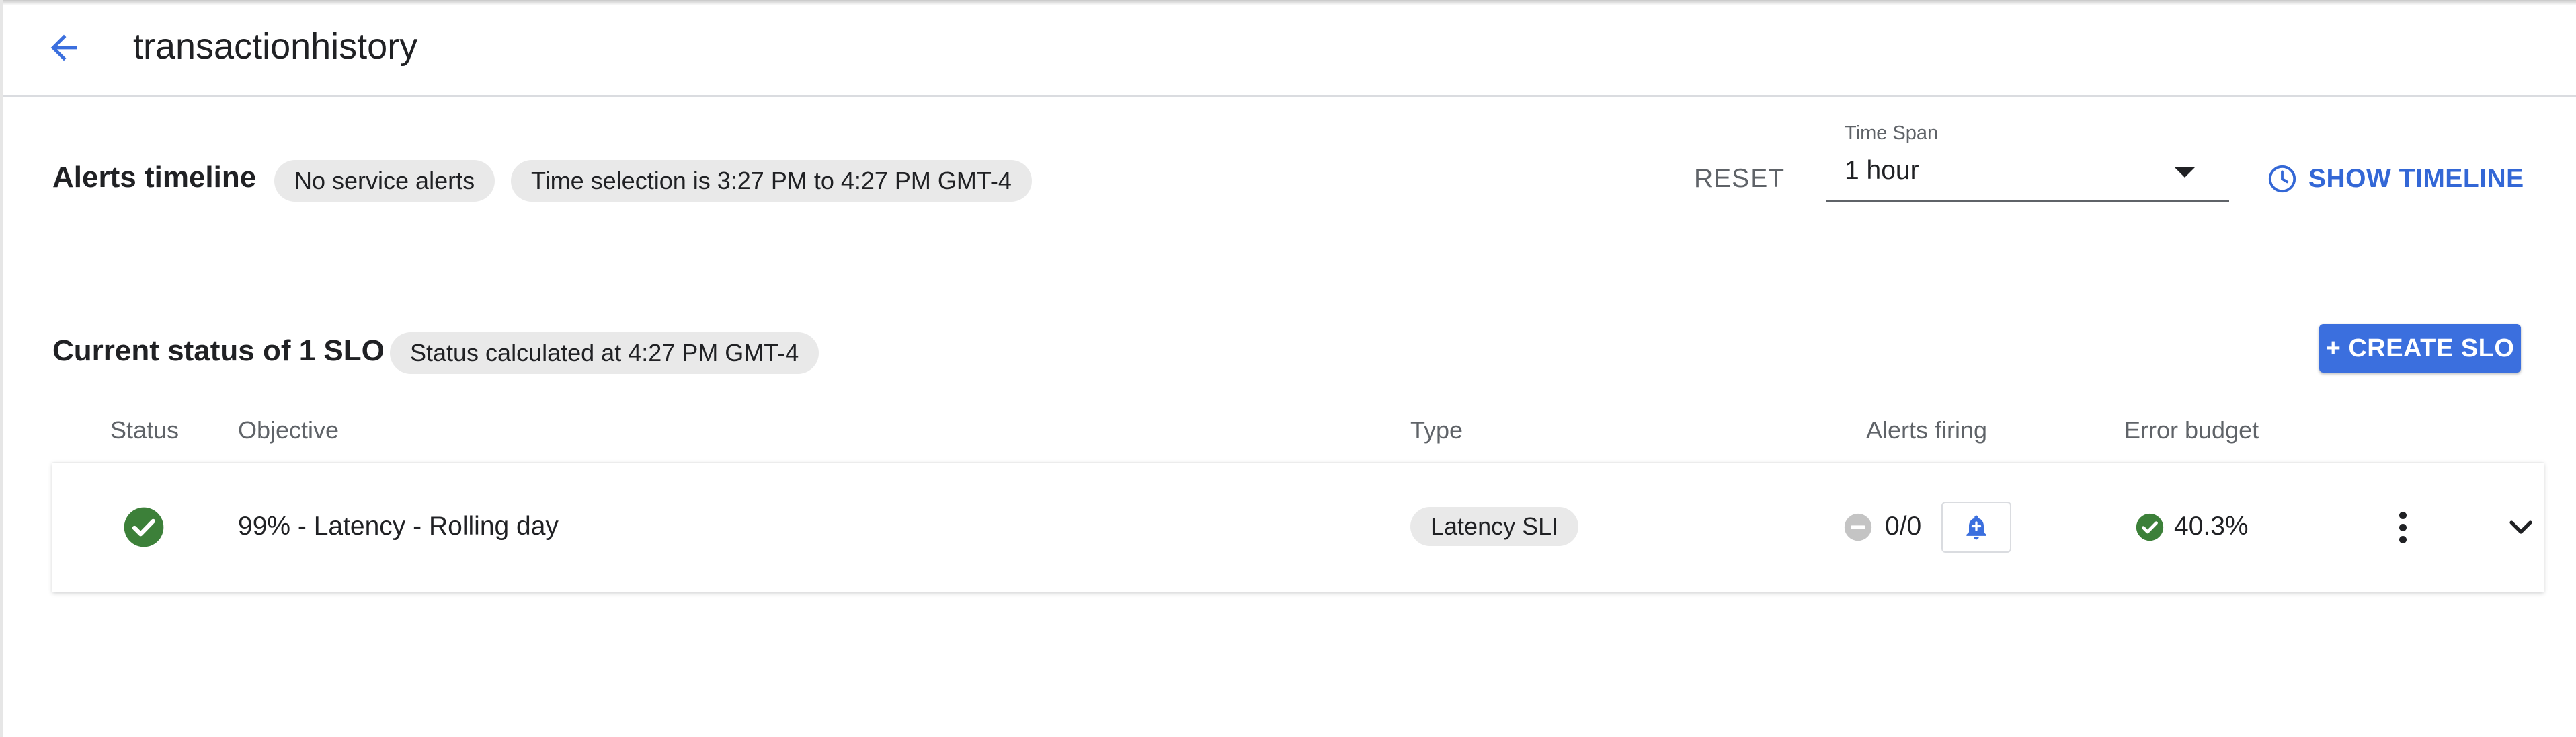 The height and width of the screenshot is (737, 2576). Describe the element at coordinates (1882, 170) in the screenshot. I see `time-span-value: 1 hour` at that location.